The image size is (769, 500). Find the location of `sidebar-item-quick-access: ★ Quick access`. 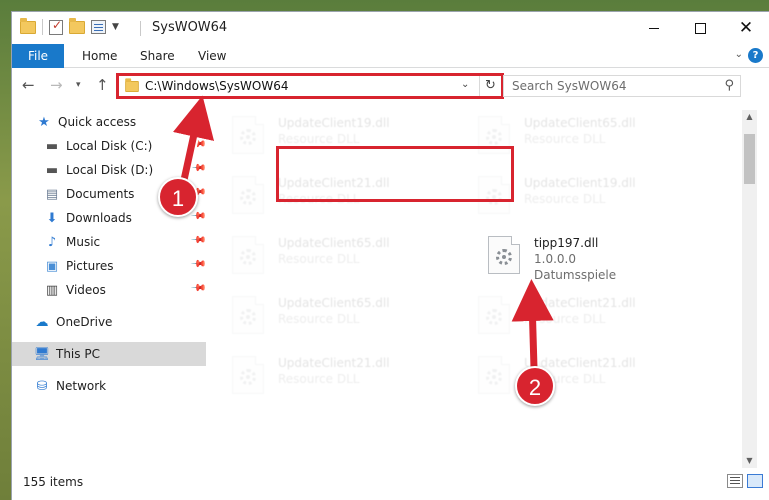

sidebar-item-quick-access: ★ Quick access is located at coordinates (109, 122).